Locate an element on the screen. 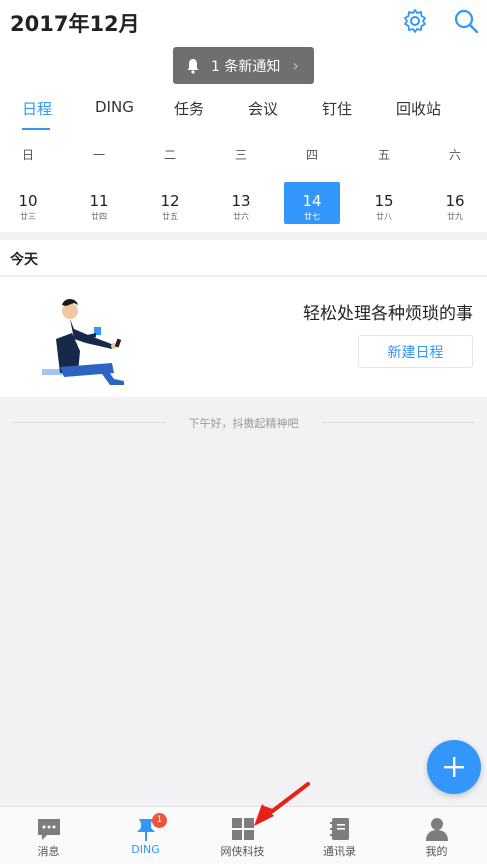 This screenshot has height=864, width=487. nav-ding: 1 DING is located at coordinates (145, 835).